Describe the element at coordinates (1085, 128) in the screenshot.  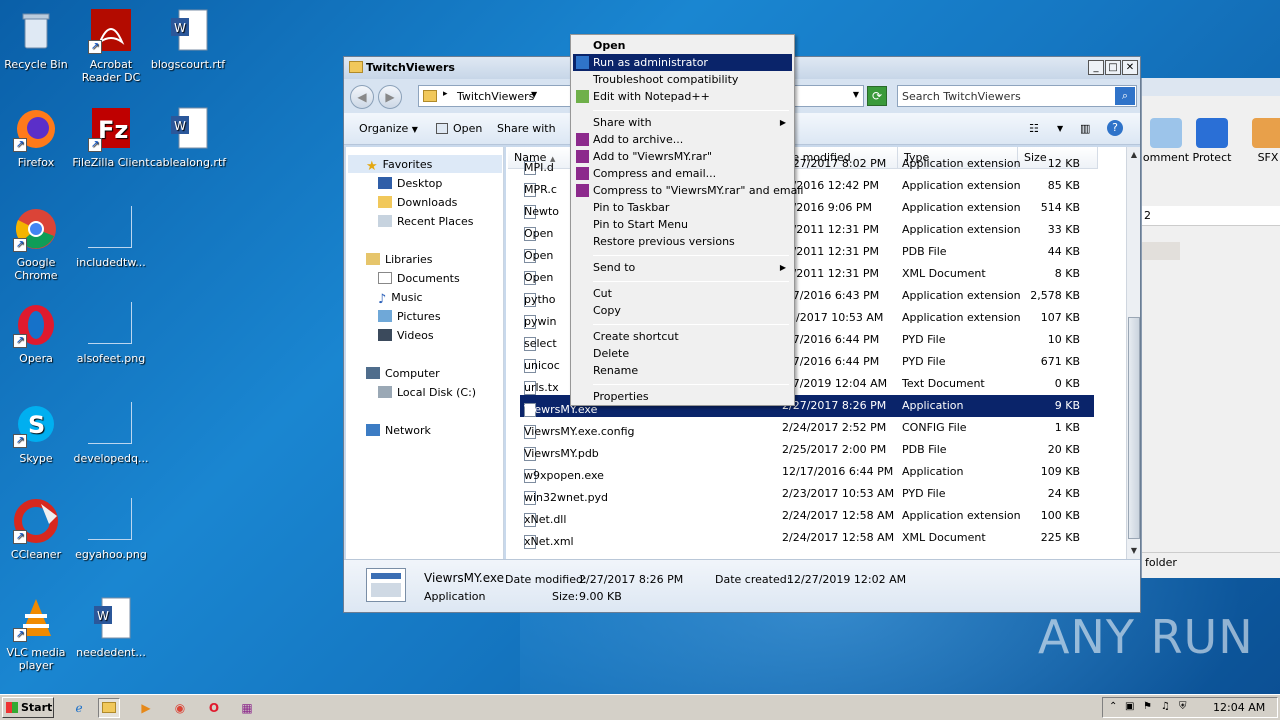
I see `preview-pane-icon: ▥` at that location.